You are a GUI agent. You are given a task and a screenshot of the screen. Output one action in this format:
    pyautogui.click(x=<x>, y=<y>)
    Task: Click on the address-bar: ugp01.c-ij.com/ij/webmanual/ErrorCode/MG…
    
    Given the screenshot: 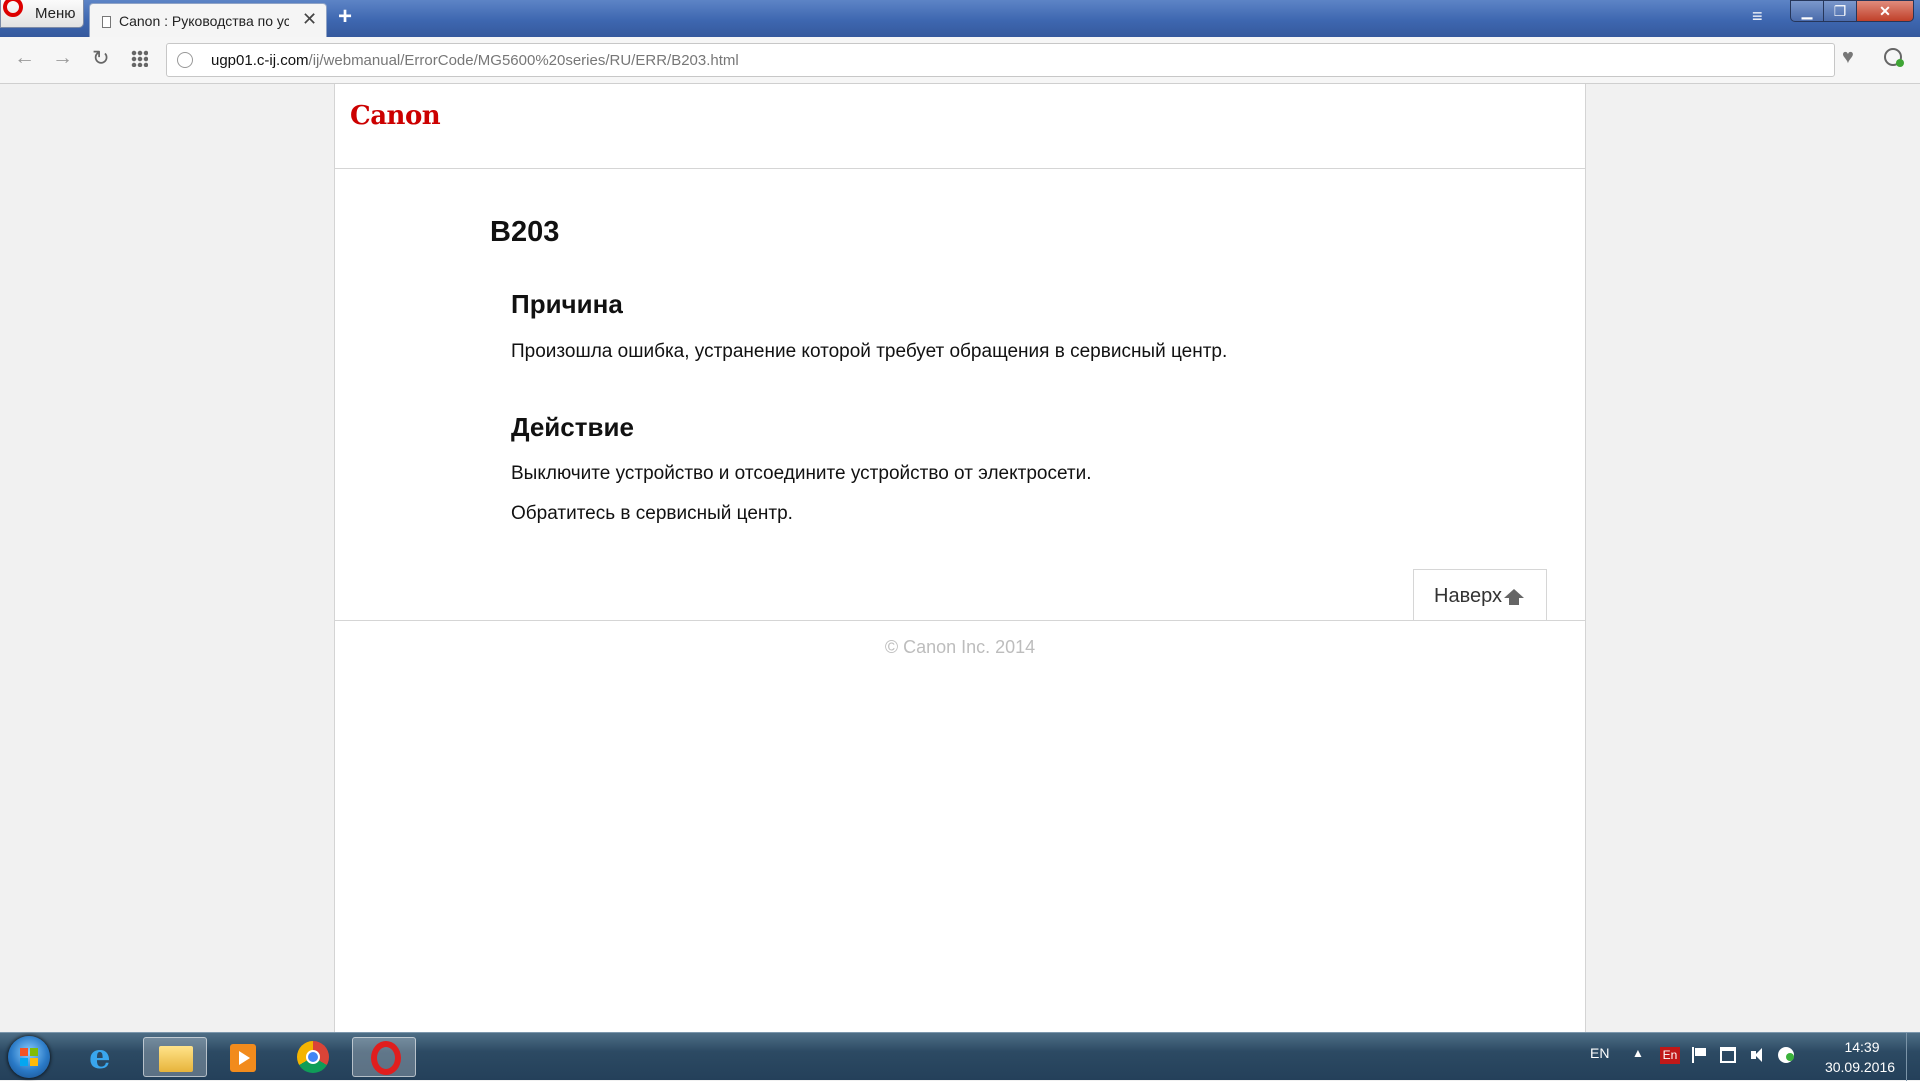 What is the action you would take?
    pyautogui.click(x=1000, y=60)
    